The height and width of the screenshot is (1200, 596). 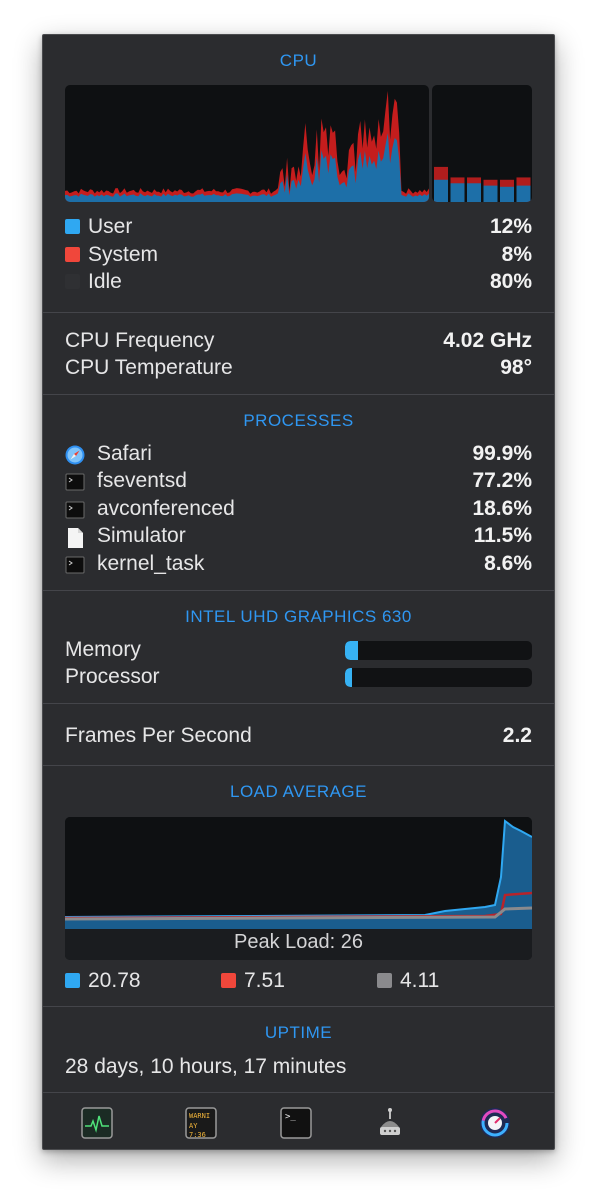 I want to click on gpu-processor-bar, so click(x=438, y=677).